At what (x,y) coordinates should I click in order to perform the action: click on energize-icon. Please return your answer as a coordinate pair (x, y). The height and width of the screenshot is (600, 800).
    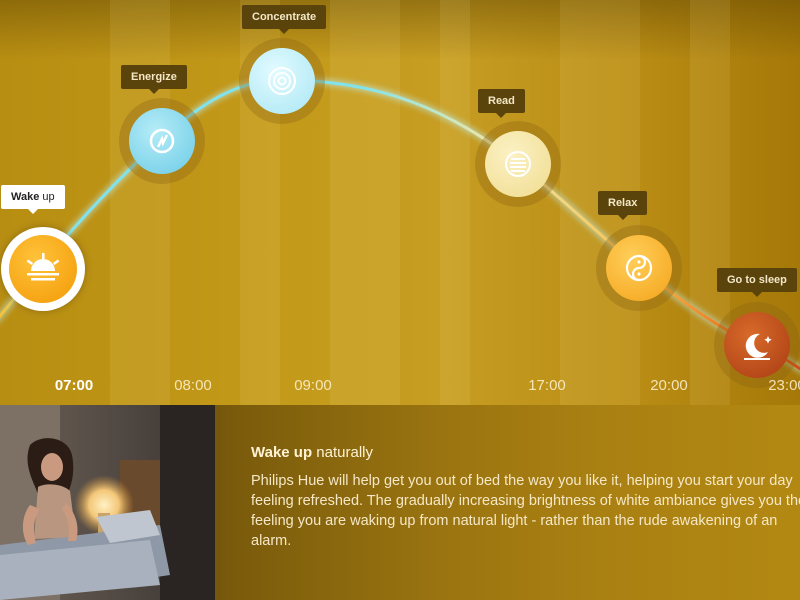
    Looking at the image, I should click on (162, 141).